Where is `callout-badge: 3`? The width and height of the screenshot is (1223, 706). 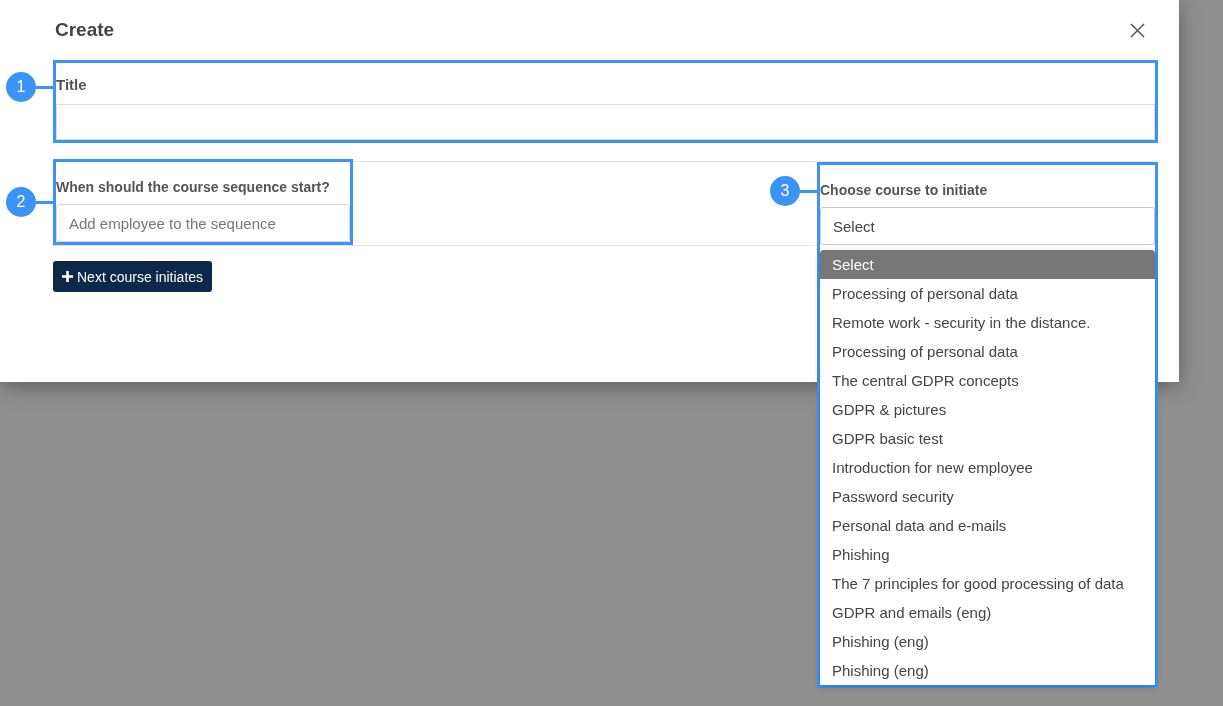 callout-badge: 3 is located at coordinates (785, 191).